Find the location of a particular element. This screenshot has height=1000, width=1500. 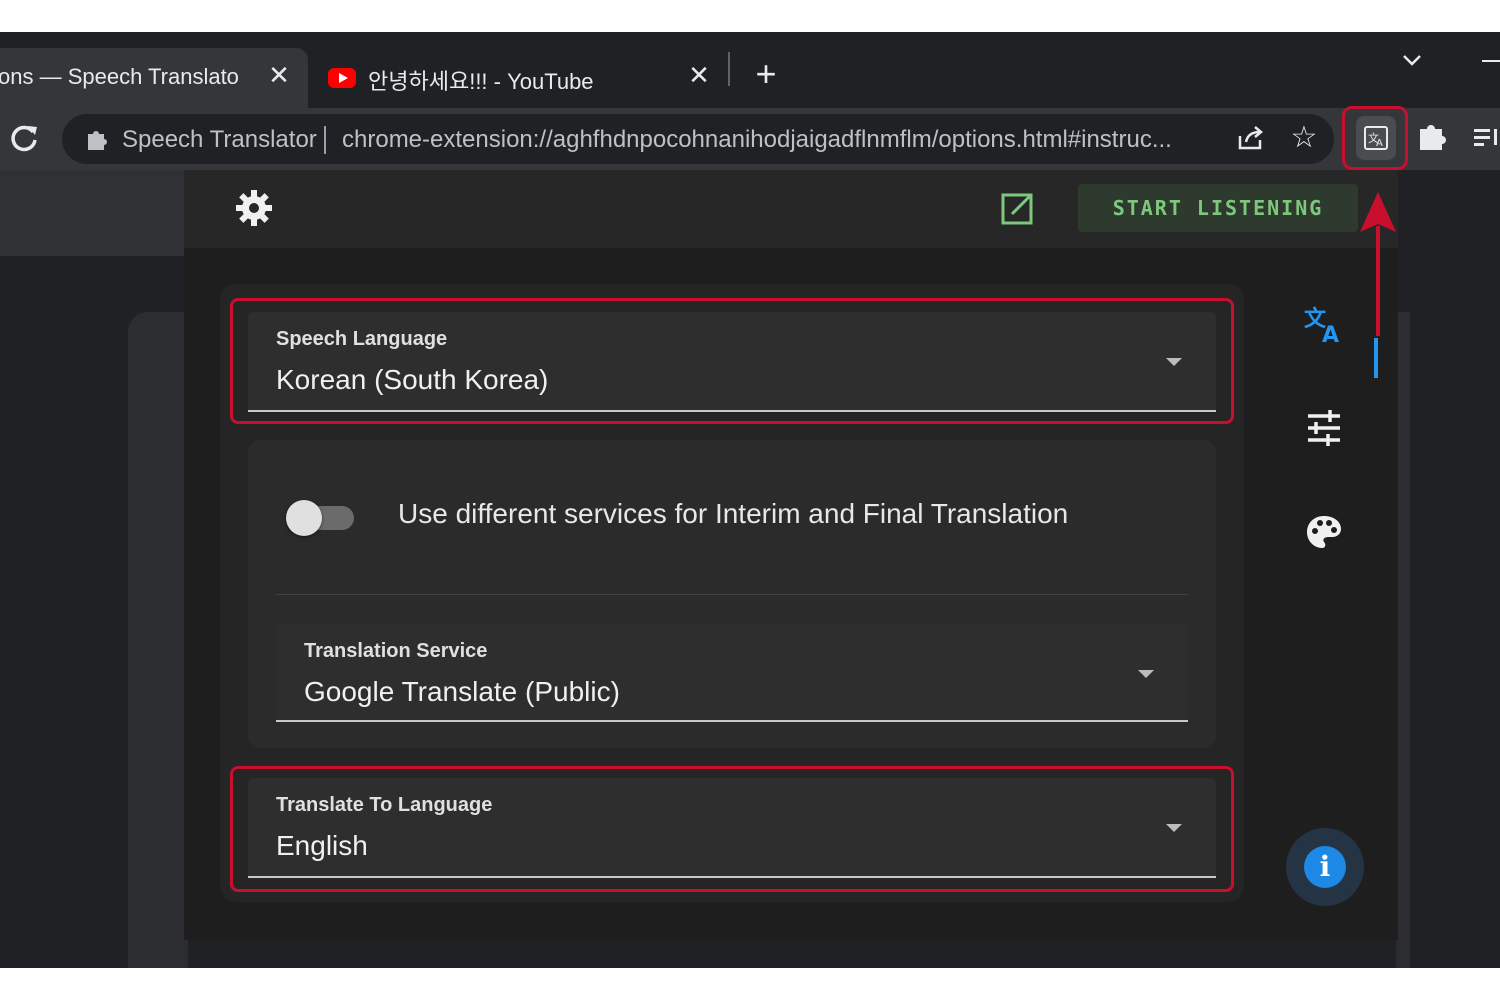

different-services-toggle is located at coordinates (304, 518).